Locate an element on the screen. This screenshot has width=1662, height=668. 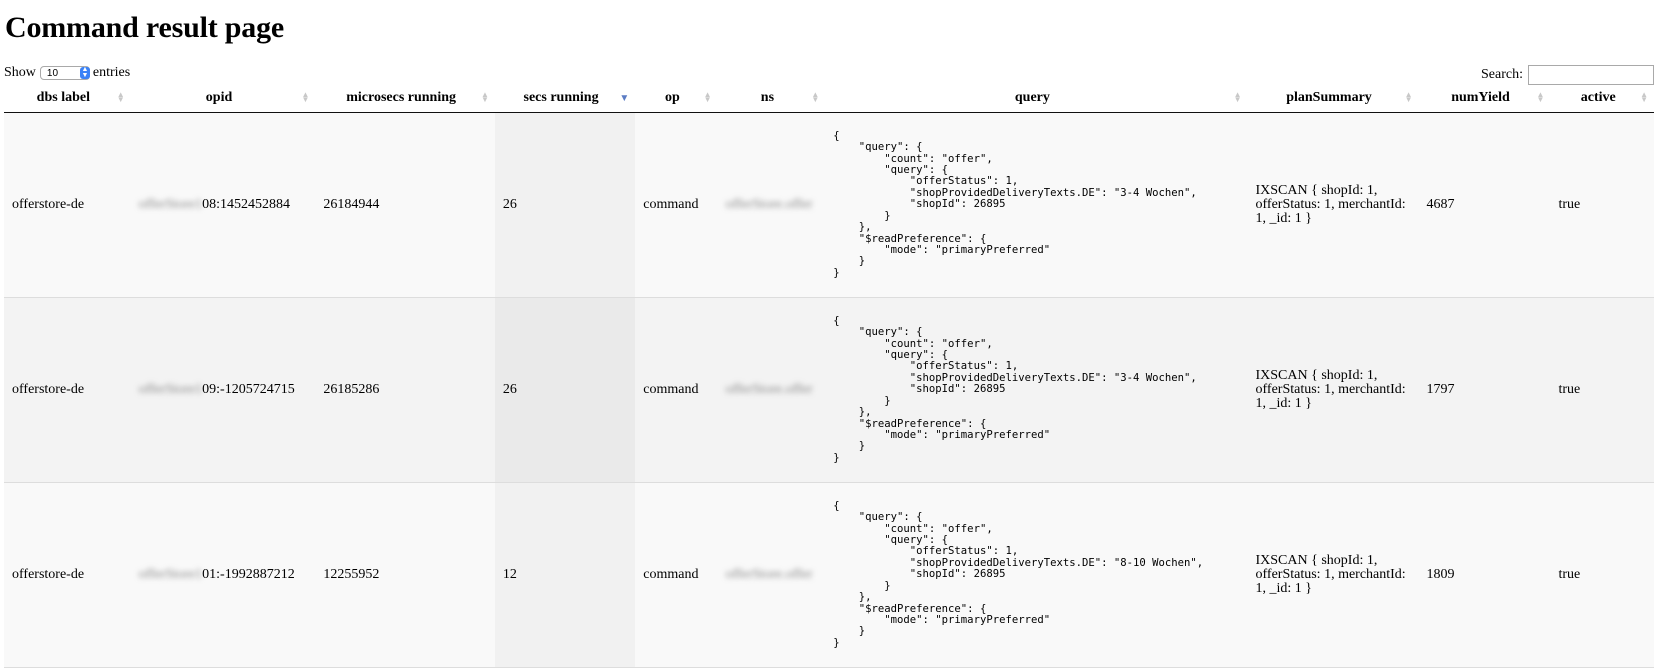
opid-suffix: 01:-1992887212 is located at coordinates (248, 574).